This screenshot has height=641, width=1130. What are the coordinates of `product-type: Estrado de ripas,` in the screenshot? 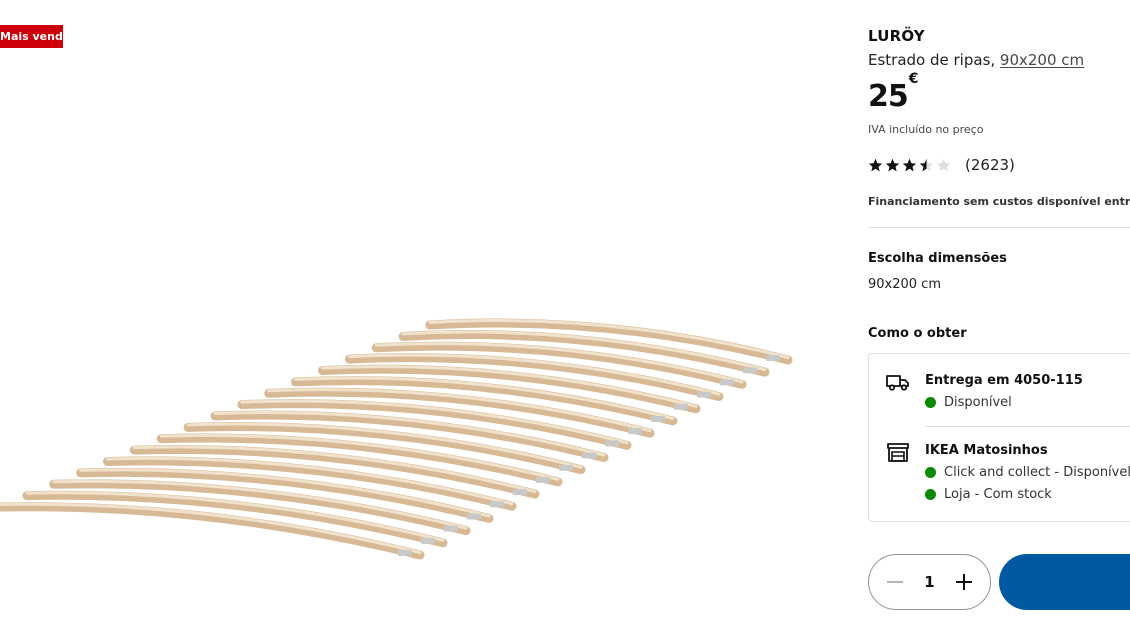 It's located at (934, 60).